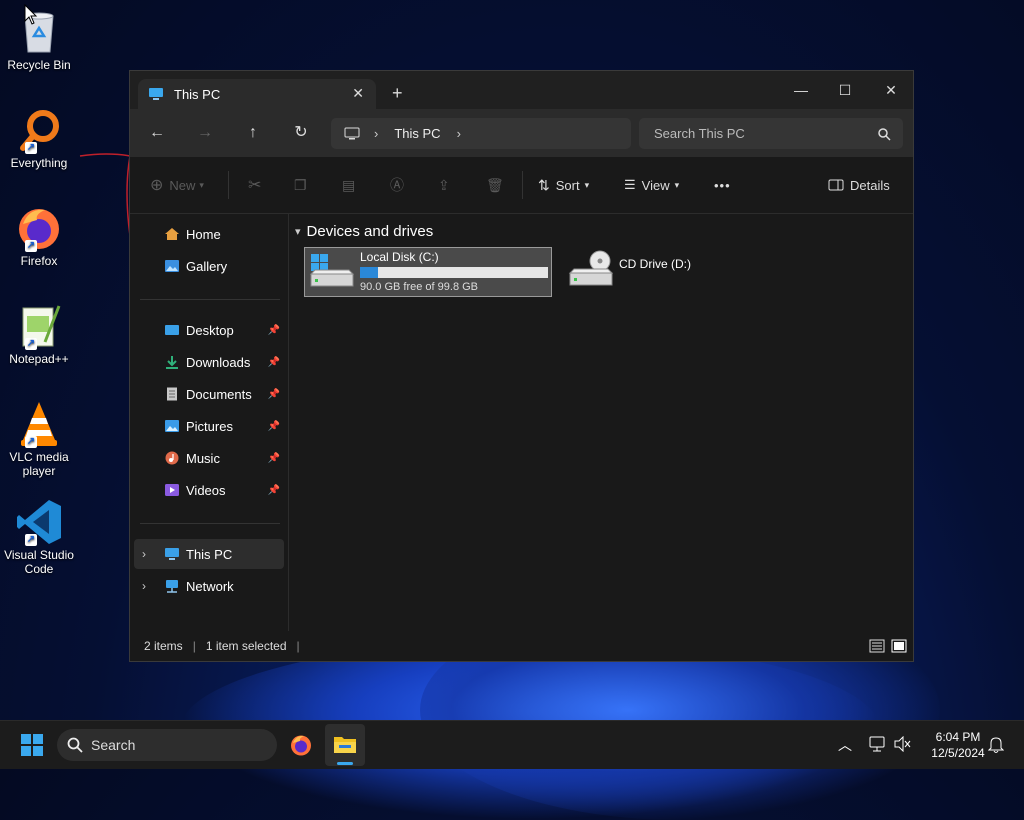 Image resolution: width=1024 pixels, height=820 pixels. I want to click on desktop-icon-everything: ↗ Everything, so click(39, 136).